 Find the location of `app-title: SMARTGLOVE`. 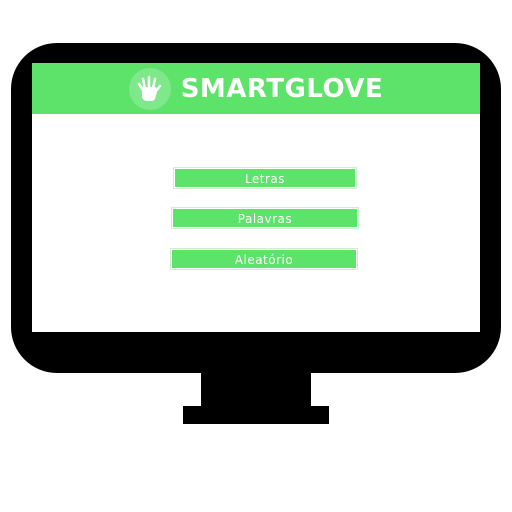

app-title: SMARTGLOVE is located at coordinates (282, 88).